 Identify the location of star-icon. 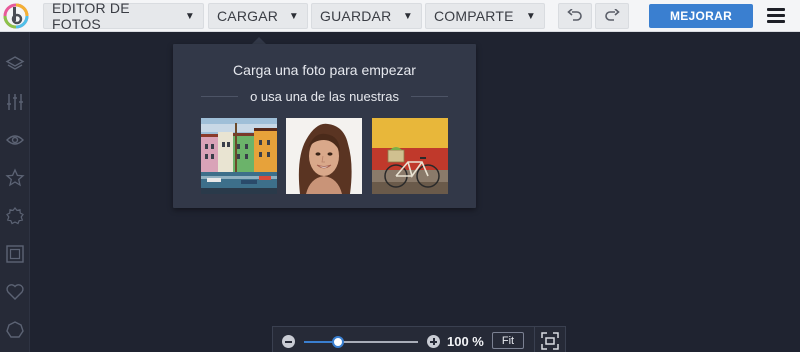
(15, 178).